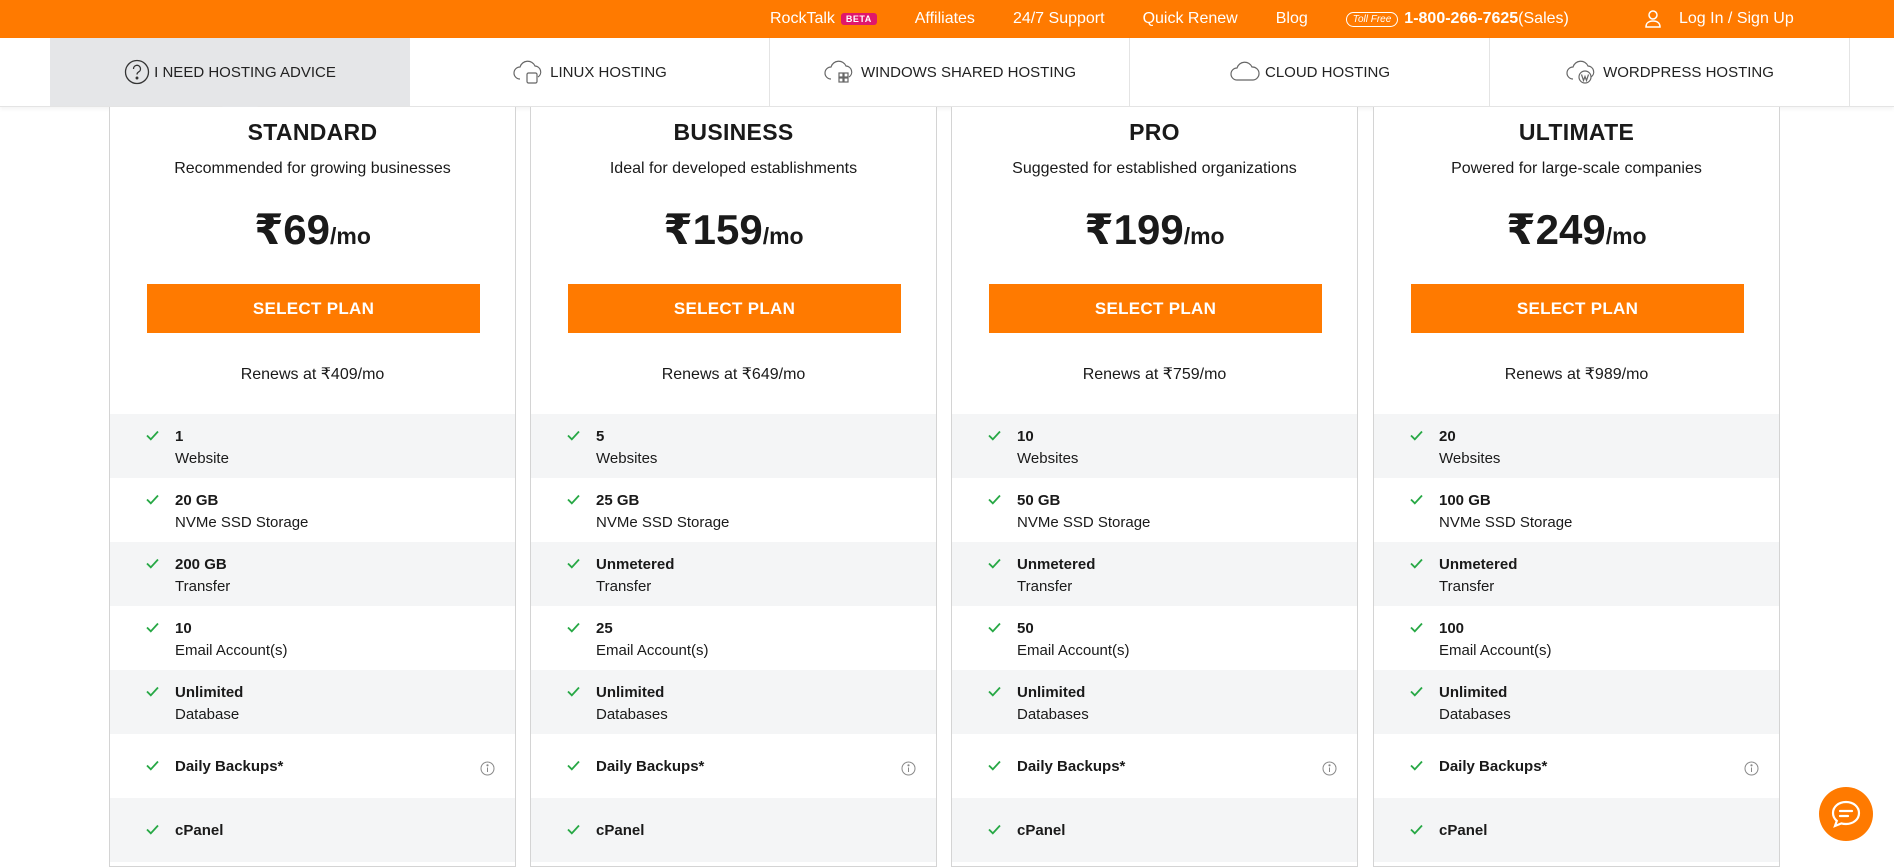 The image size is (1894, 867). Describe the element at coordinates (733, 229) in the screenshot. I see `plan-price: ₹159/mo` at that location.